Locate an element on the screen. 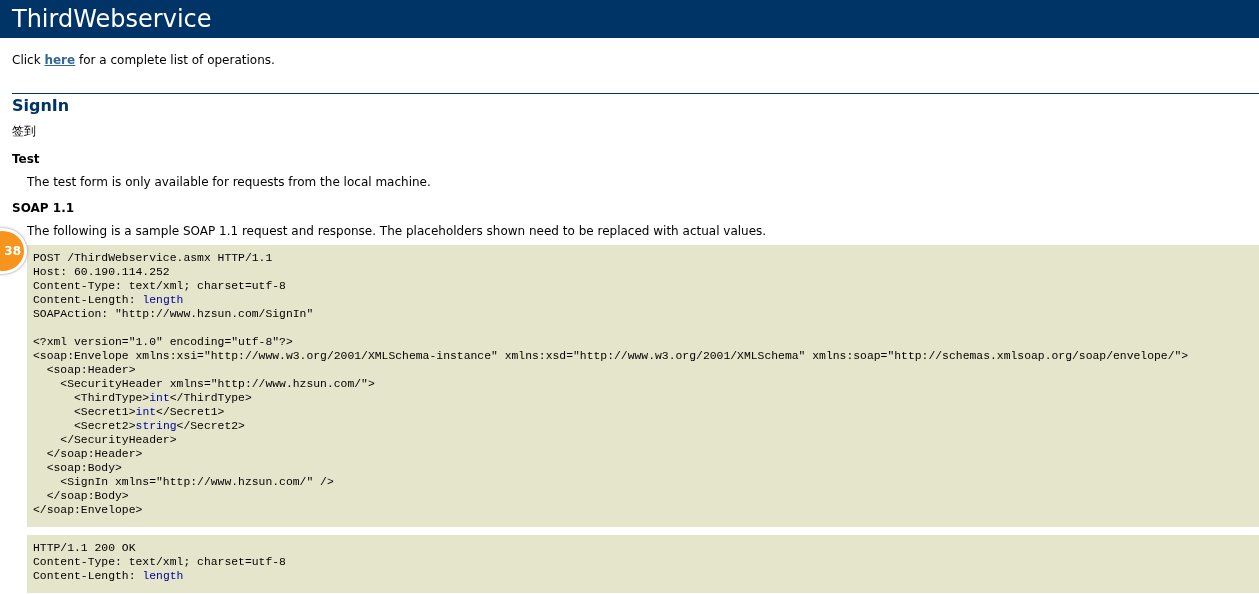 This screenshot has height=594, width=1259. code-line: <Secret1>int</Secret1> is located at coordinates (149, 412).